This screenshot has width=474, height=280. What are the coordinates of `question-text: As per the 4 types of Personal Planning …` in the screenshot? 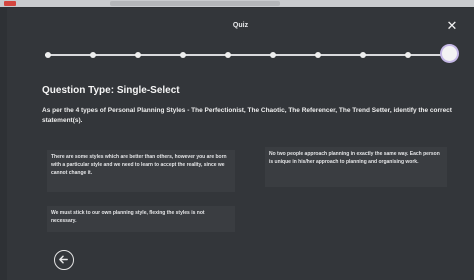 It's located at (247, 115).